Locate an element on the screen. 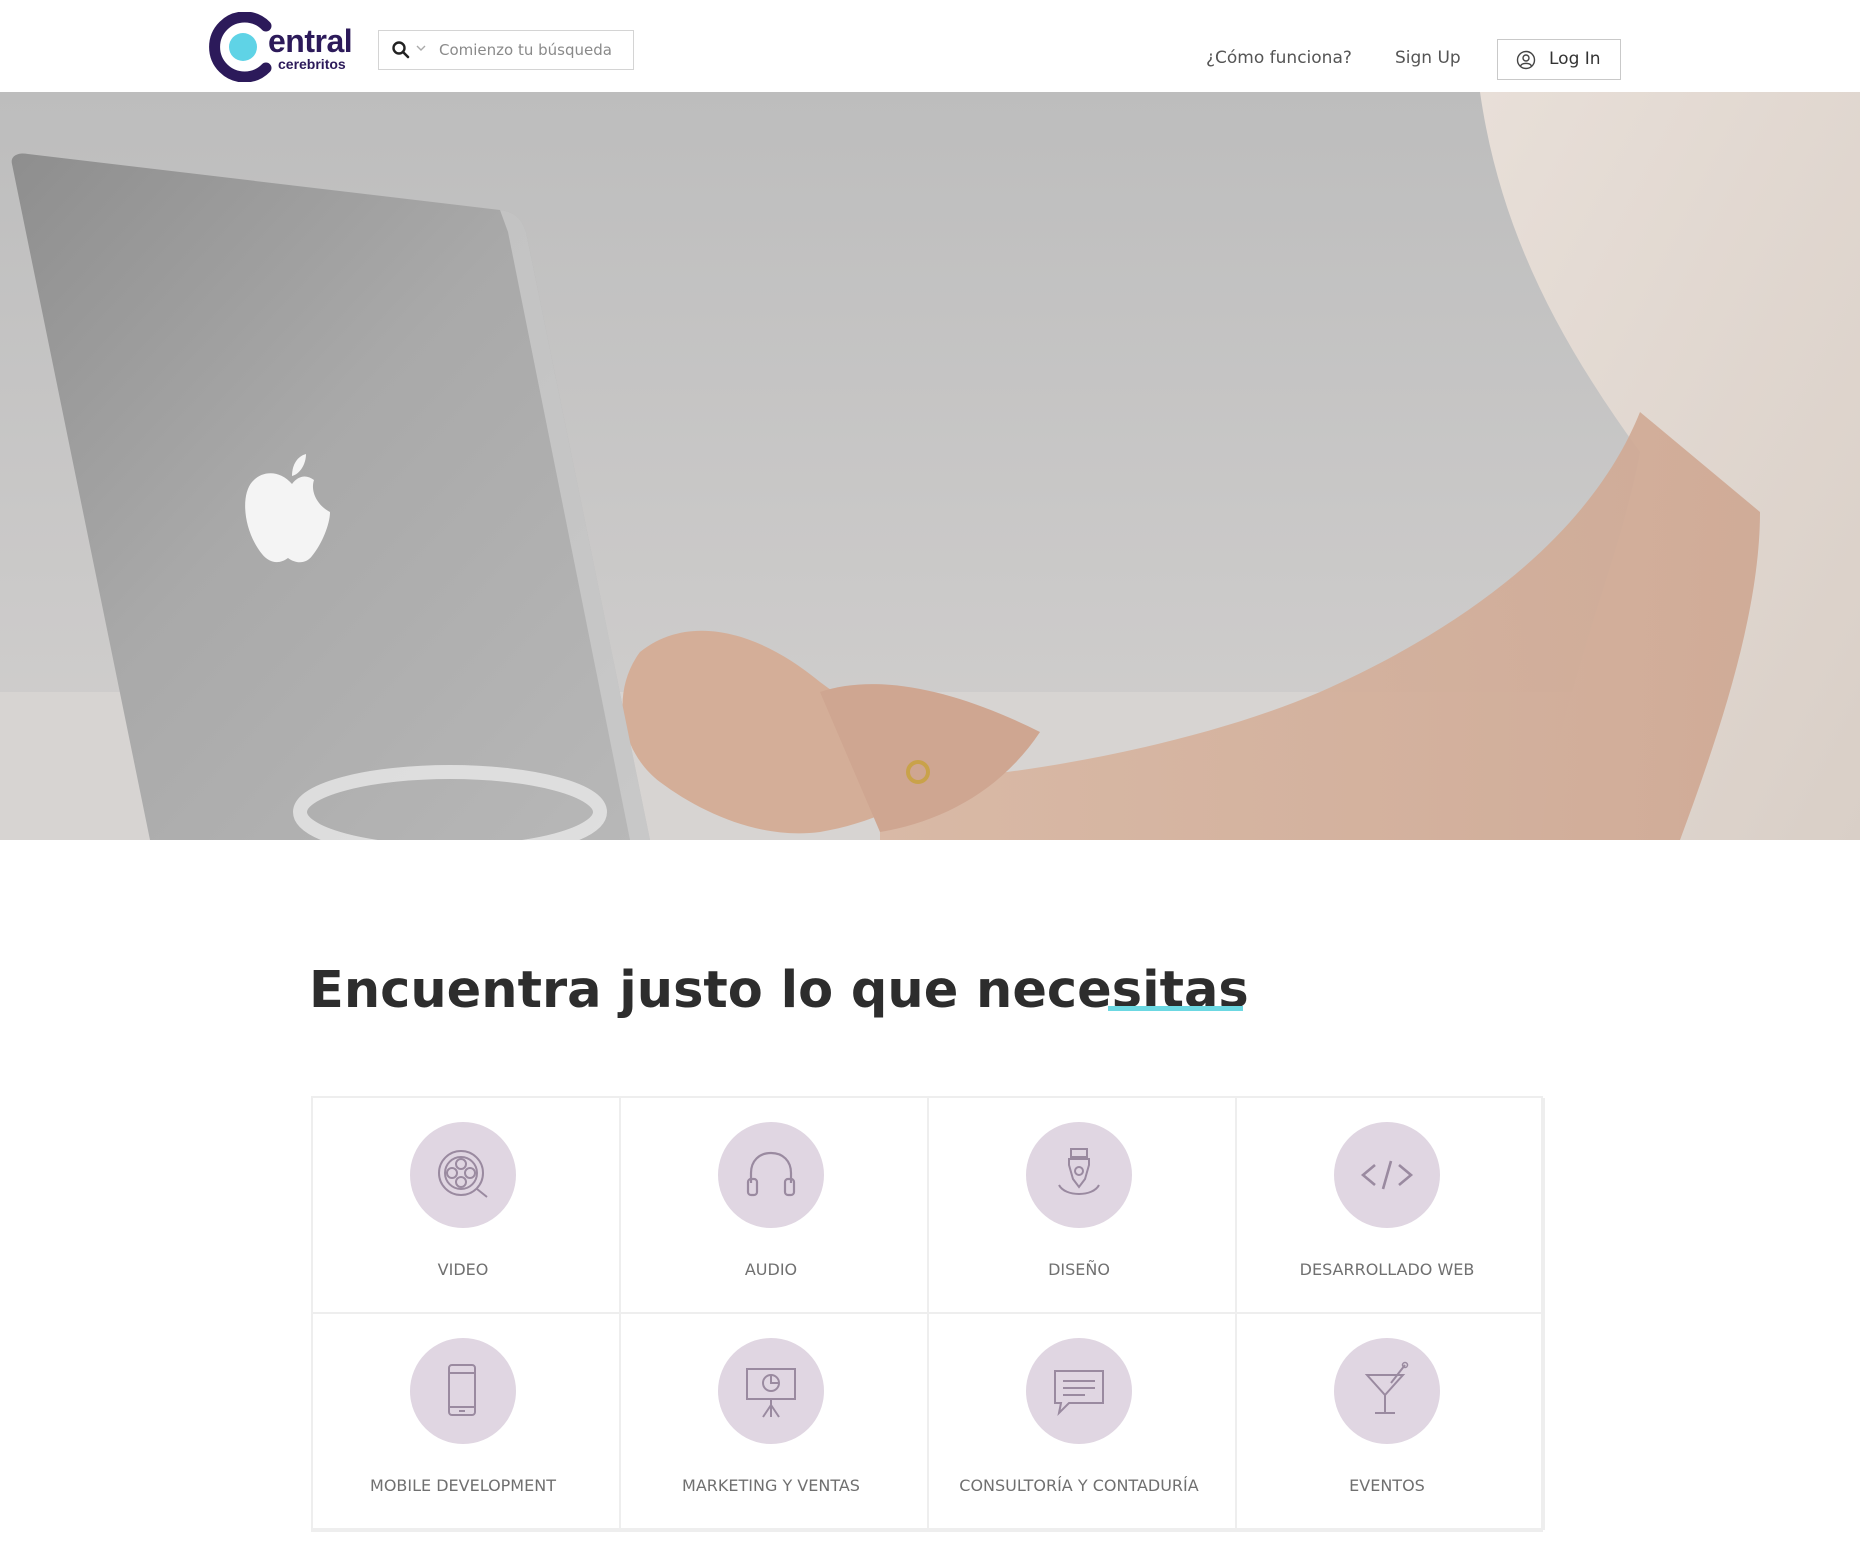 This screenshot has width=1860, height=1544. section-title: Encuentra justo lo que necesitas is located at coordinates (779, 990).